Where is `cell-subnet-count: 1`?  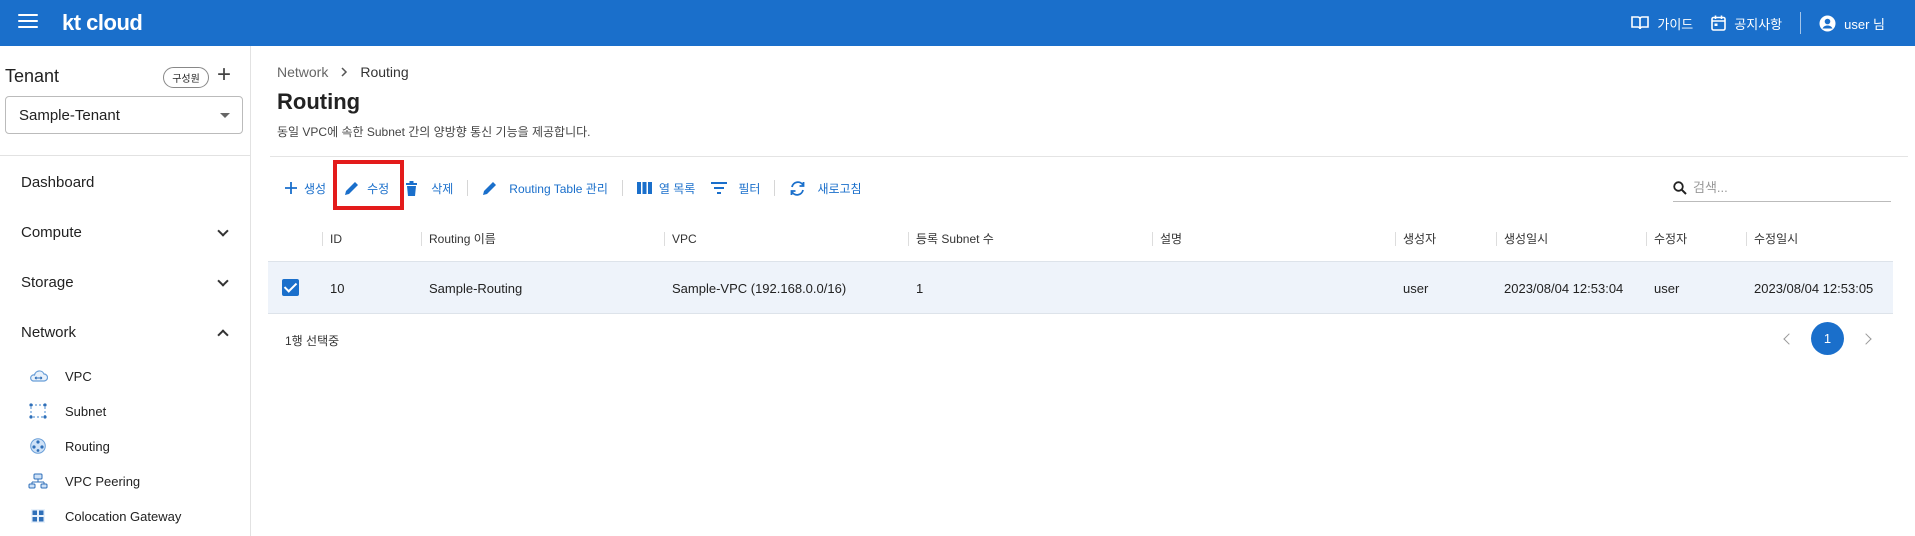 cell-subnet-count: 1 is located at coordinates (920, 288).